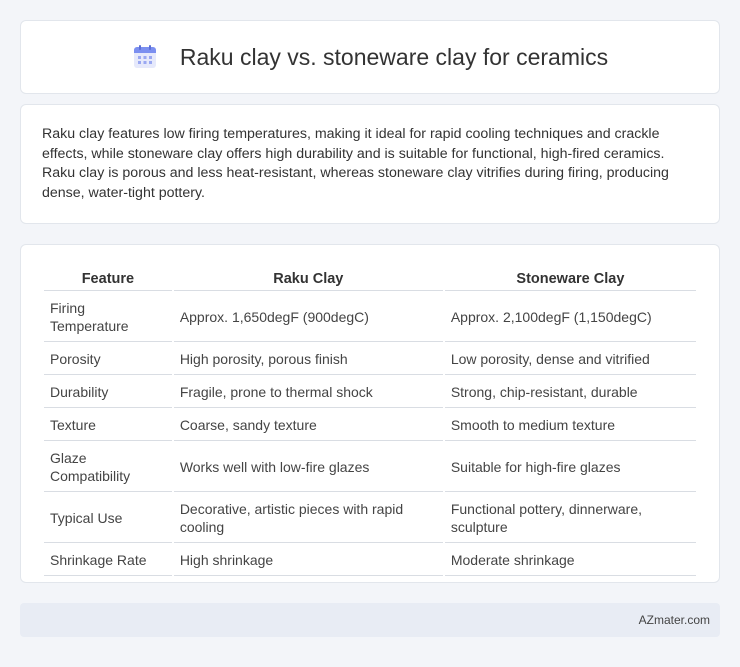 Image resolution: width=740 pixels, height=667 pixels. I want to click on header-stoneware-clay: Stoneware Clay, so click(570, 279).